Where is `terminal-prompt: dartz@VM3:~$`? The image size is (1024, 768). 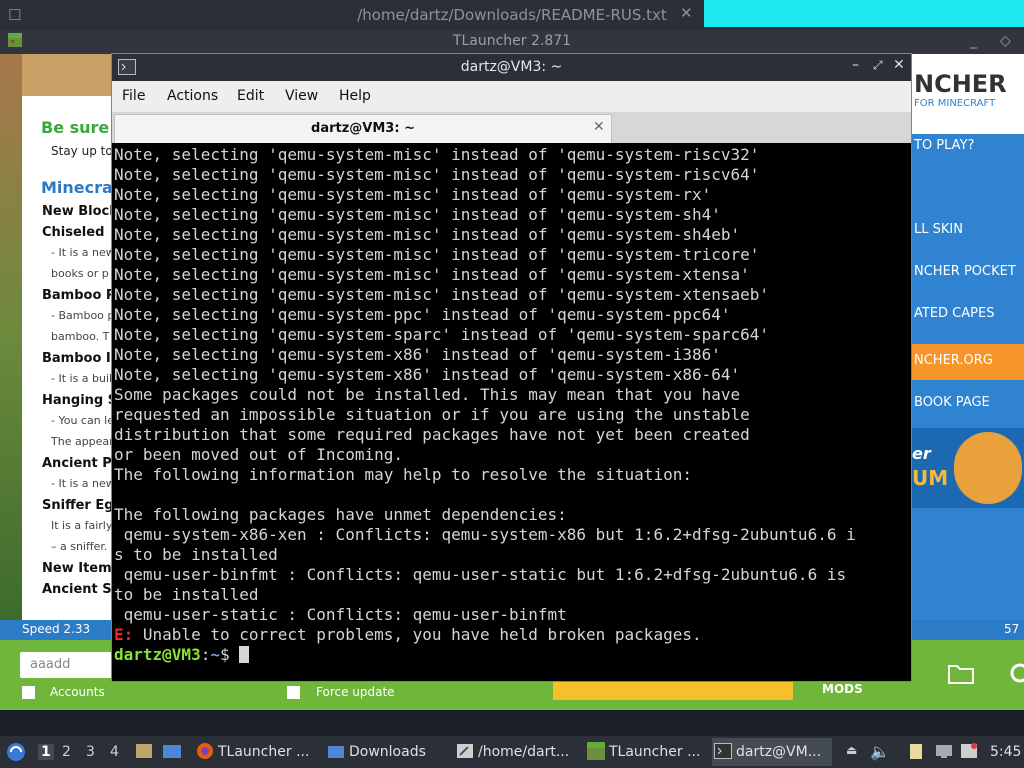
terminal-prompt: dartz@VM3:~$ is located at coordinates (485, 655).